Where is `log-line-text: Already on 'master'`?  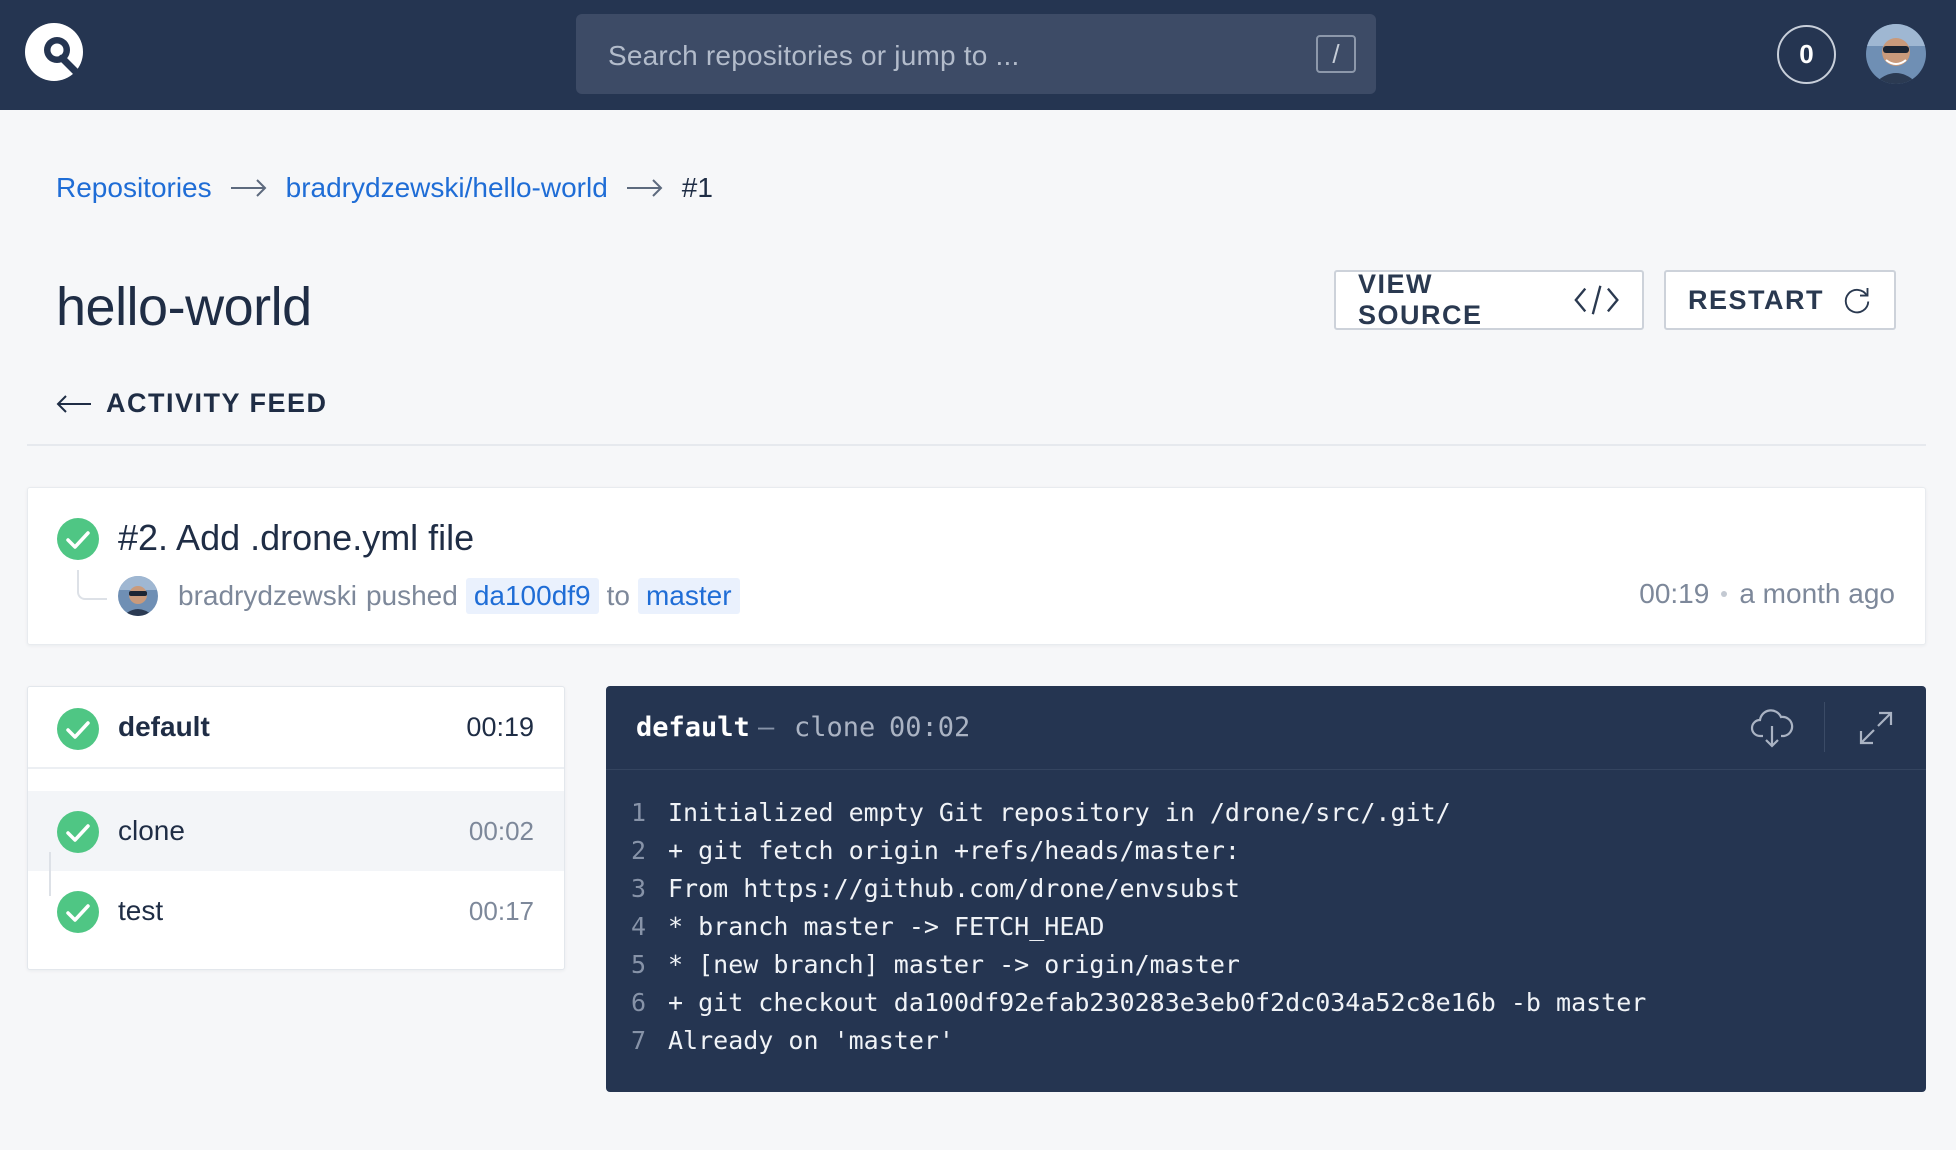 log-line-text: Already on 'master' is located at coordinates (811, 1040).